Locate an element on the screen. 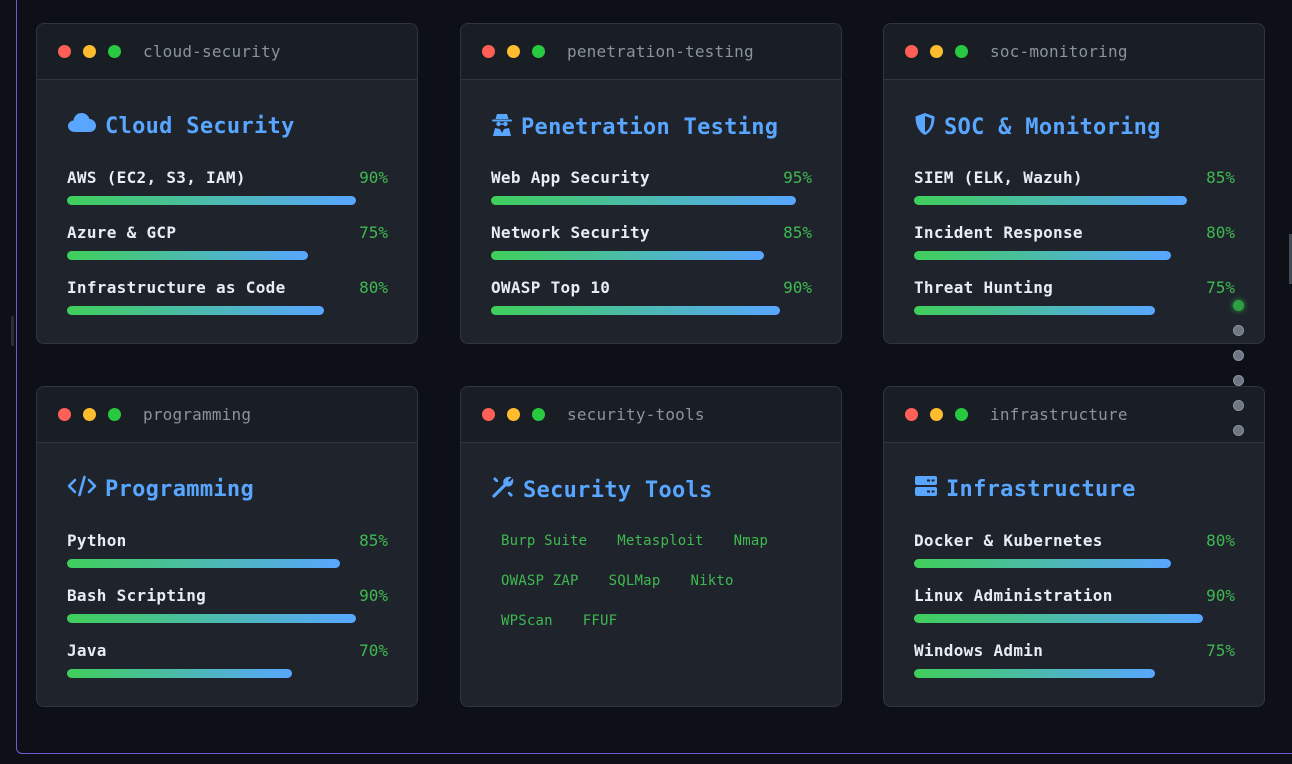 This screenshot has height=764, width=1292. skill-name: Network Security is located at coordinates (570, 232).